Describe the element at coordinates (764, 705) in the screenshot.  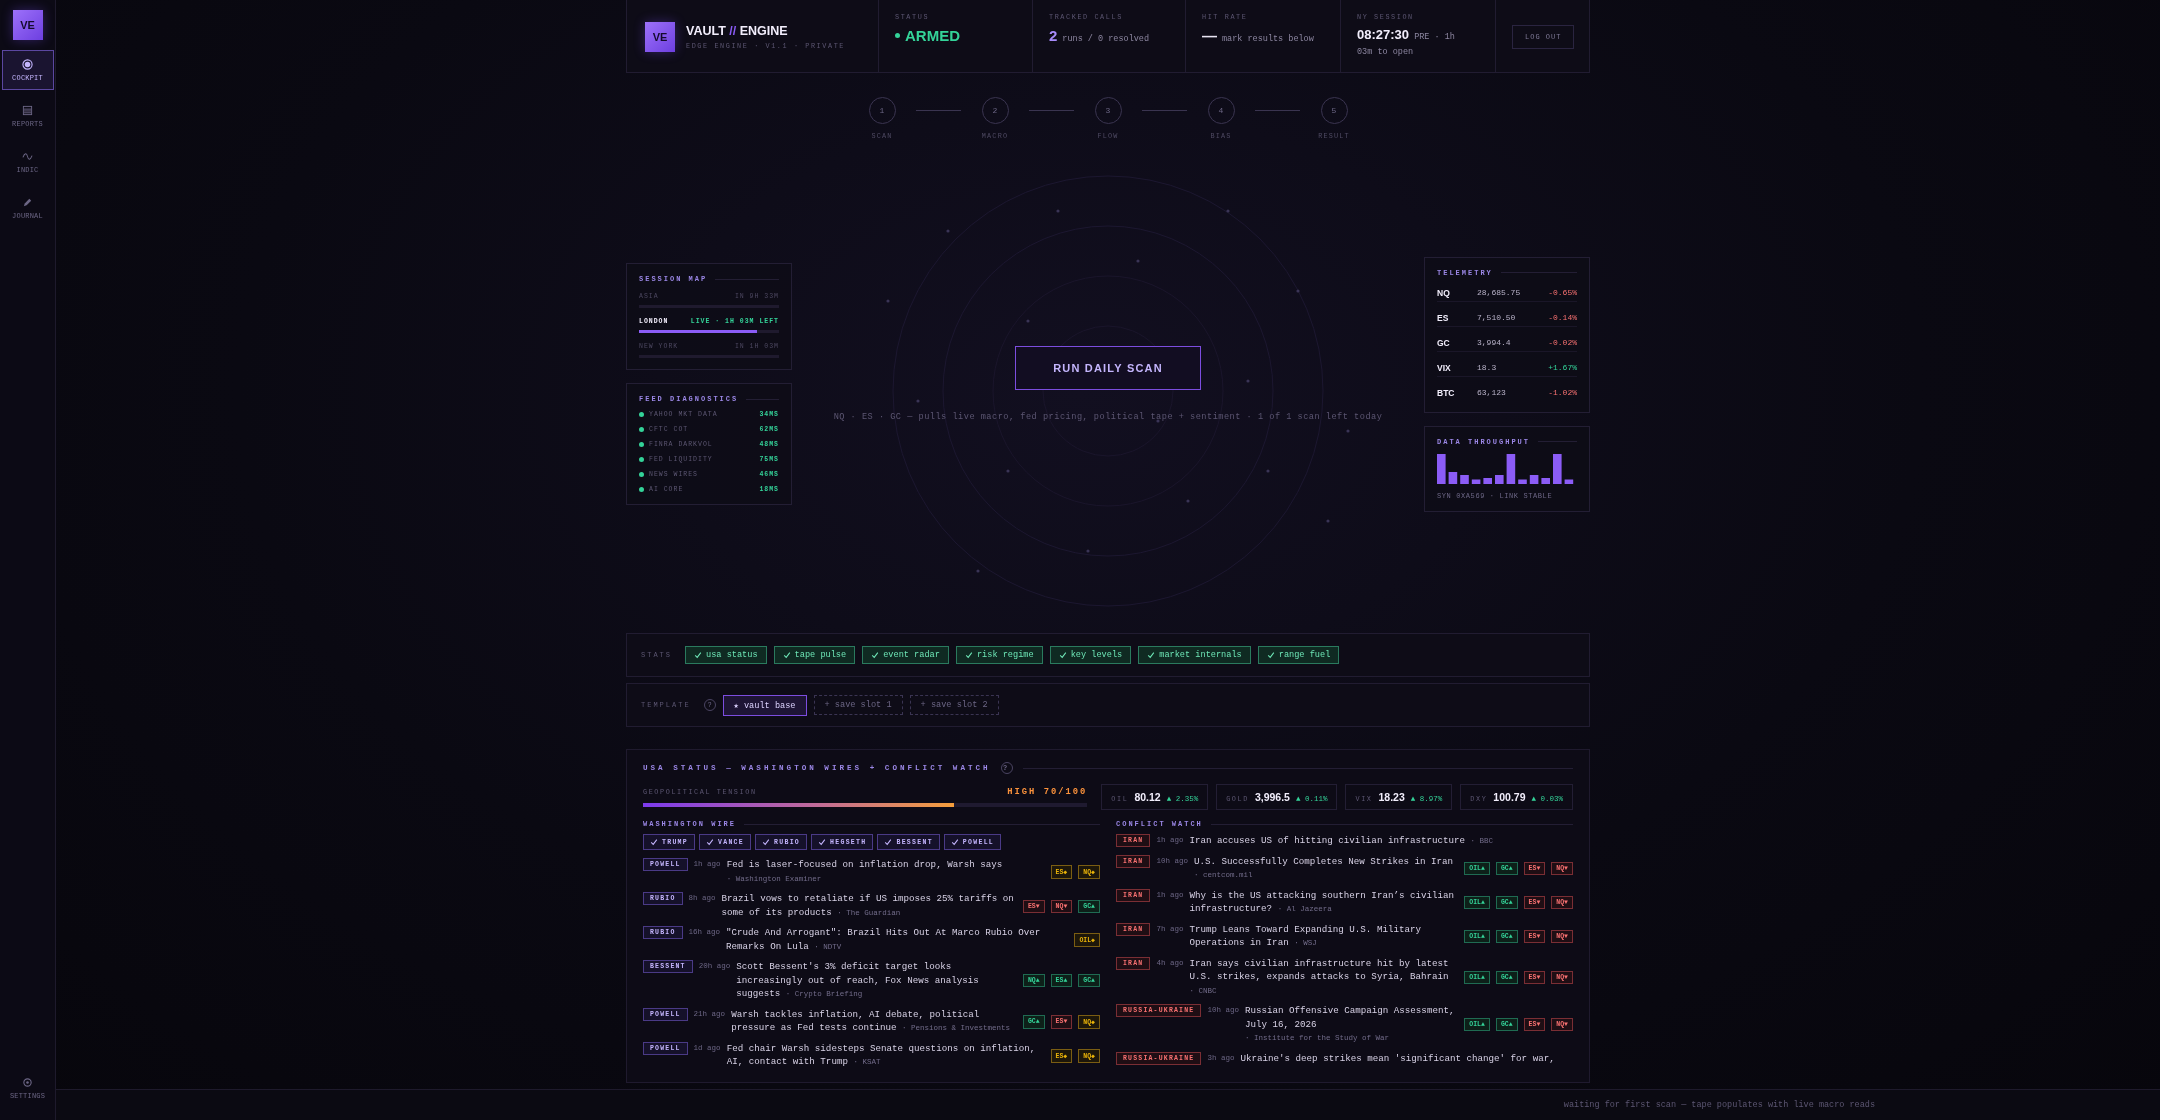
I see `template-slot: ★ vault base` at that location.